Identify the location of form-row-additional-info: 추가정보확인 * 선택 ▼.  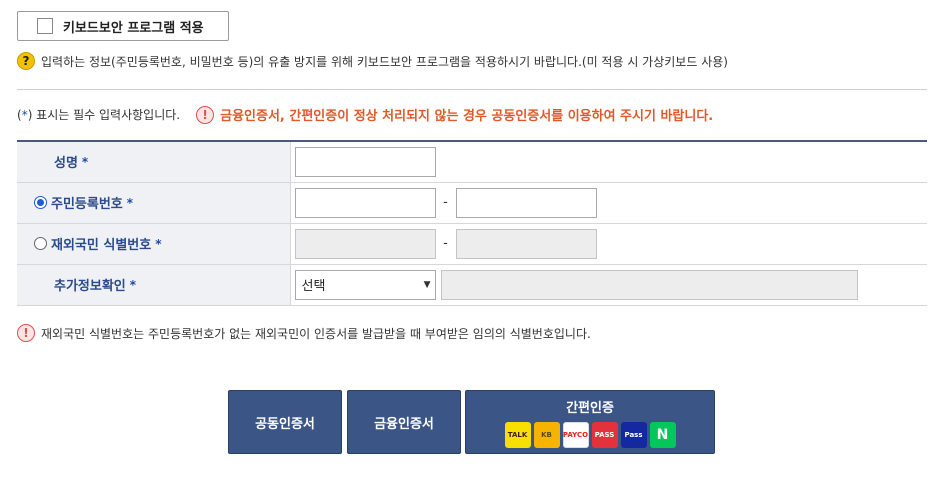
(472, 285).